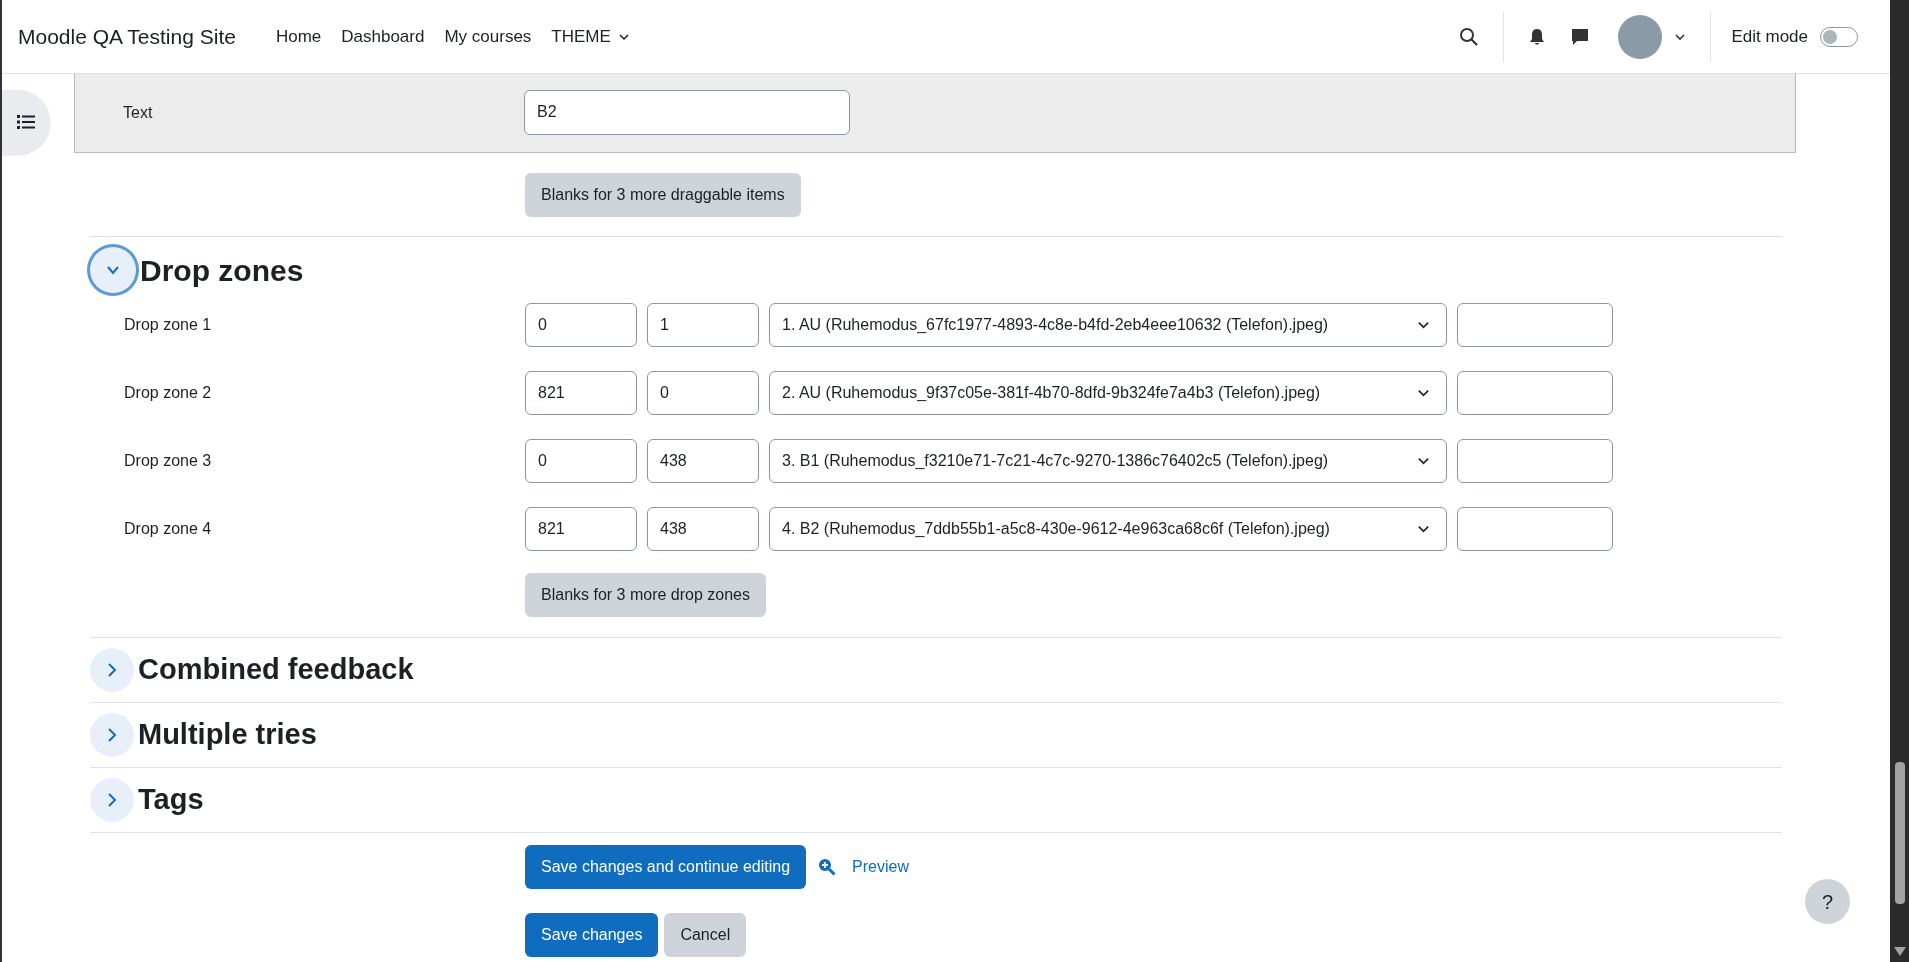 This screenshot has height=962, width=1909. What do you see at coordinates (645, 595) in the screenshot?
I see `add-blanks-button: Blanks for 3 more drop zones` at bounding box center [645, 595].